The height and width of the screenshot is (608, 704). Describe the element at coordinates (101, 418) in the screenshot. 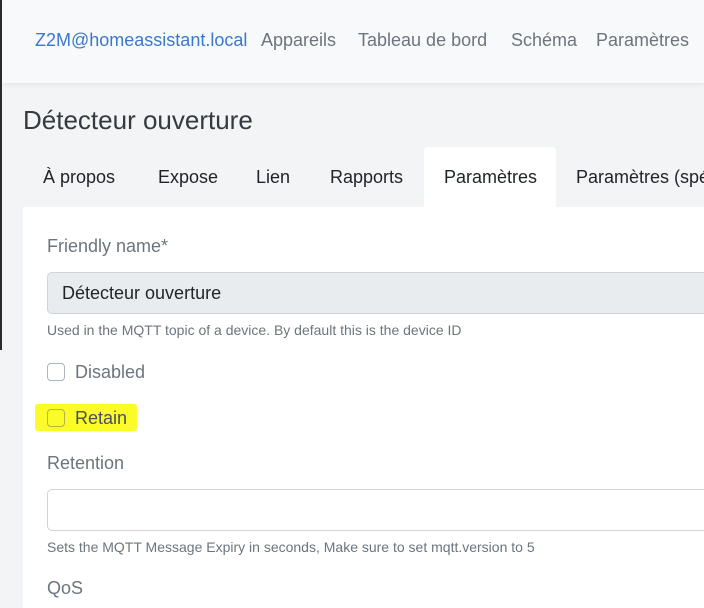

I see `retain-label: Retain` at that location.